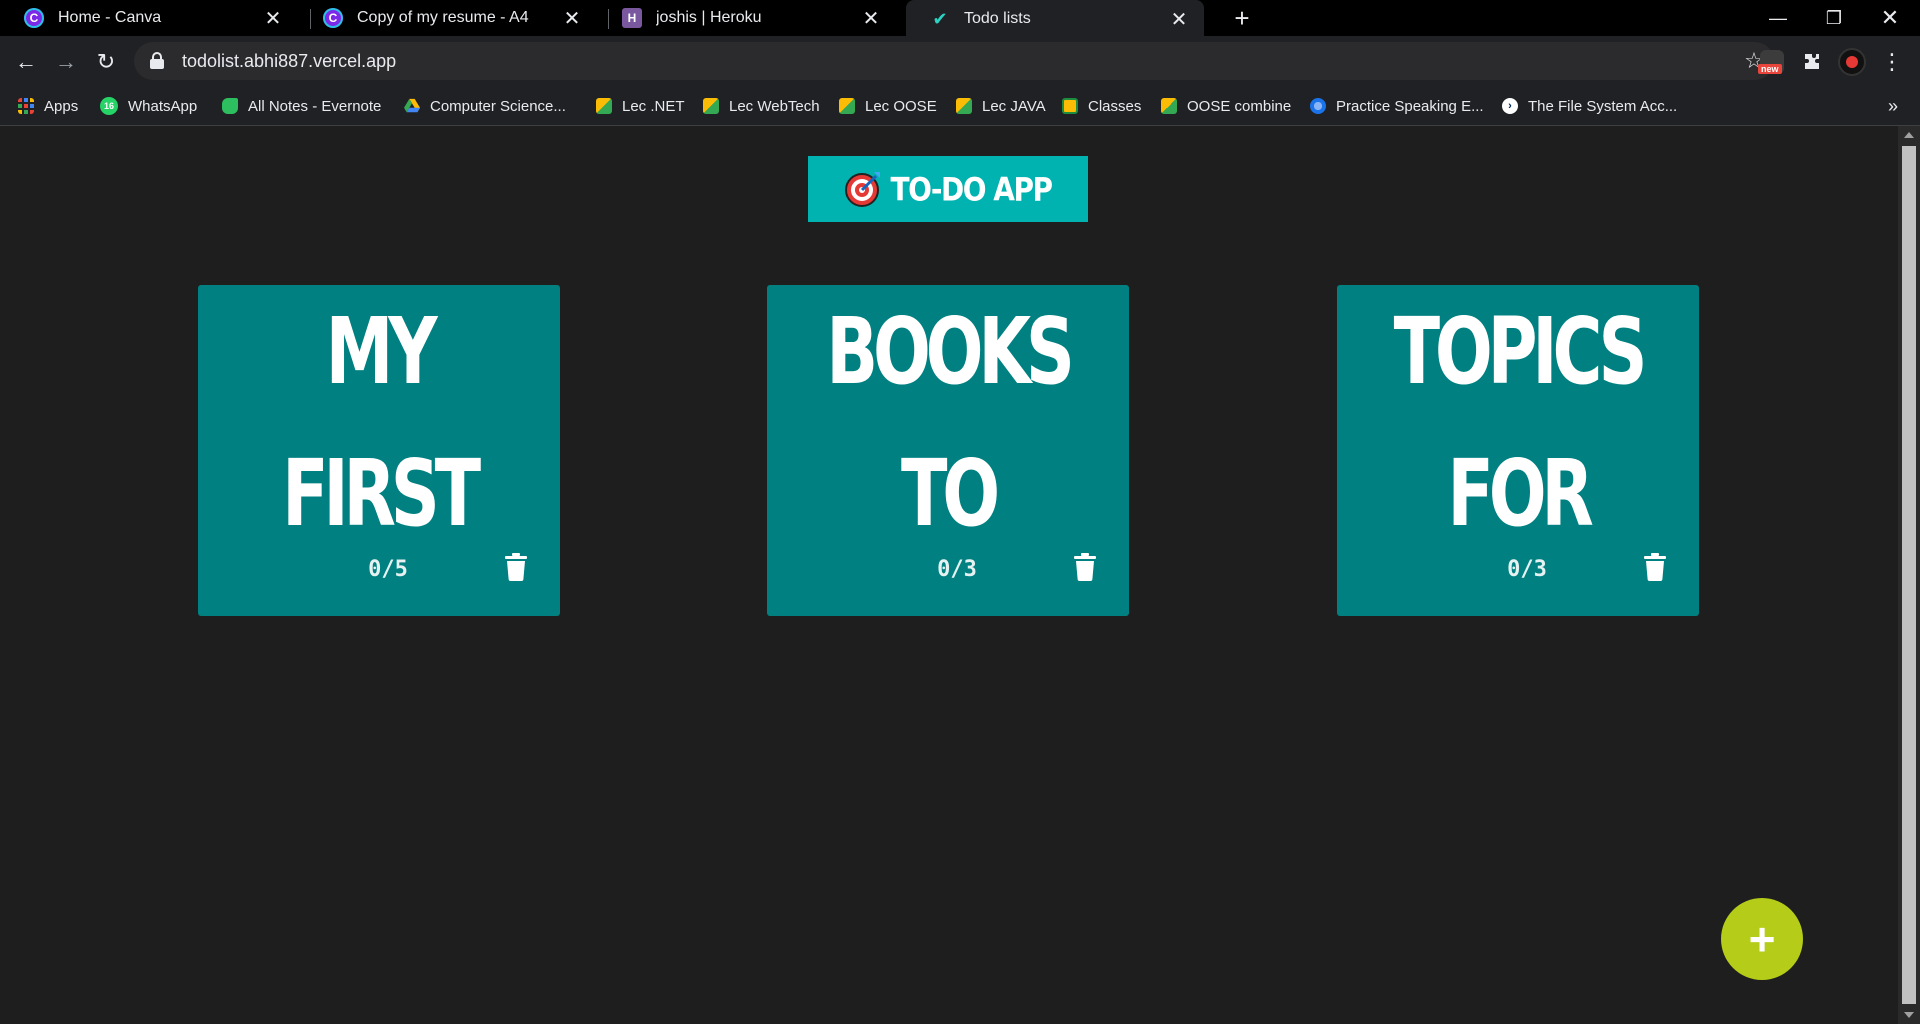 The height and width of the screenshot is (1024, 1920). Describe the element at coordinates (1770, 69) in the screenshot. I see `extension-badge: new` at that location.